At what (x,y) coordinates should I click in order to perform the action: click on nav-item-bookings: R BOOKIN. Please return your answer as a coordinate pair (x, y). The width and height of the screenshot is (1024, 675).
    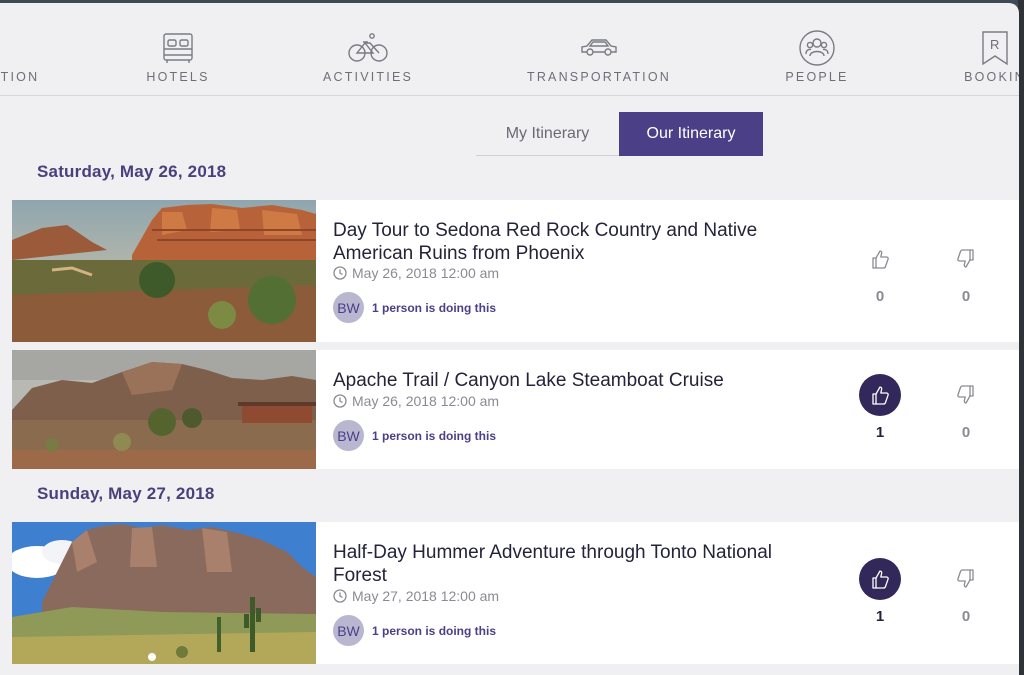
    Looking at the image, I should click on (989, 49).